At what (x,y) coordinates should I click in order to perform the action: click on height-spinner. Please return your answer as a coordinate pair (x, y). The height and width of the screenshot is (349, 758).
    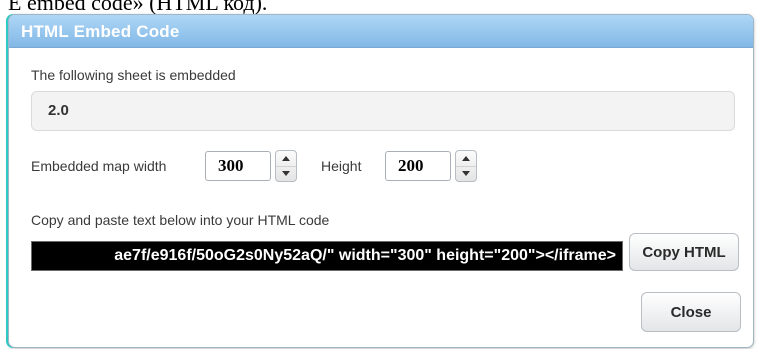
    Looking at the image, I should click on (466, 166).